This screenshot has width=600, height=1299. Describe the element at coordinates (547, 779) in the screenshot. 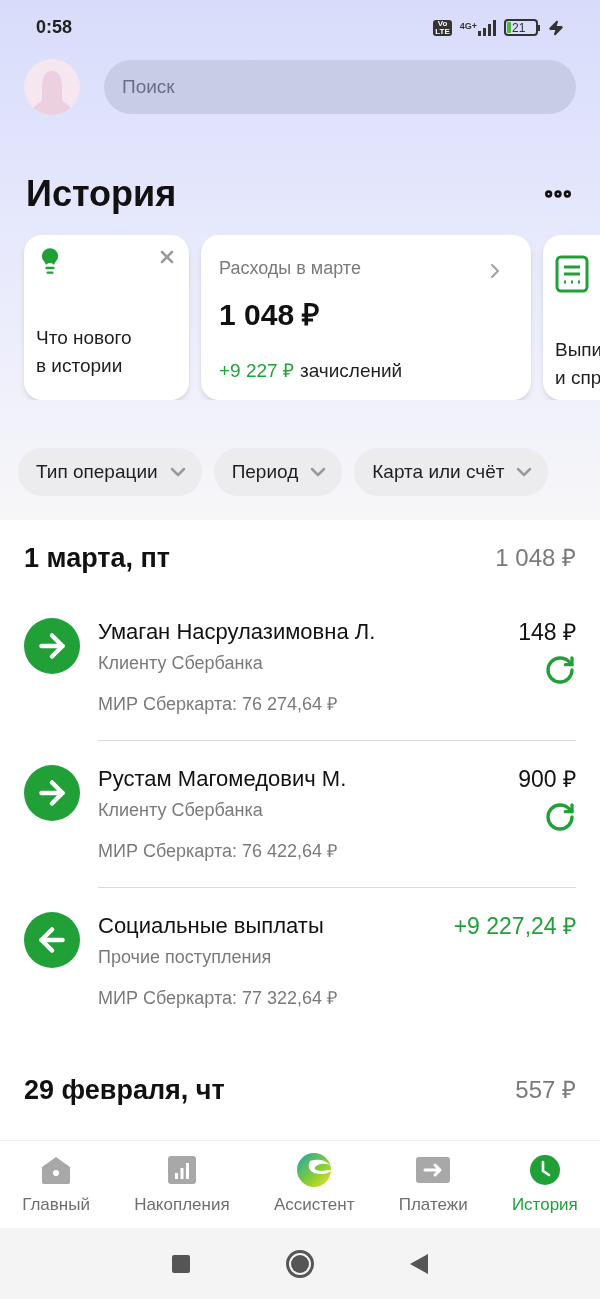

I see `operation-amount: 900 ₽` at that location.